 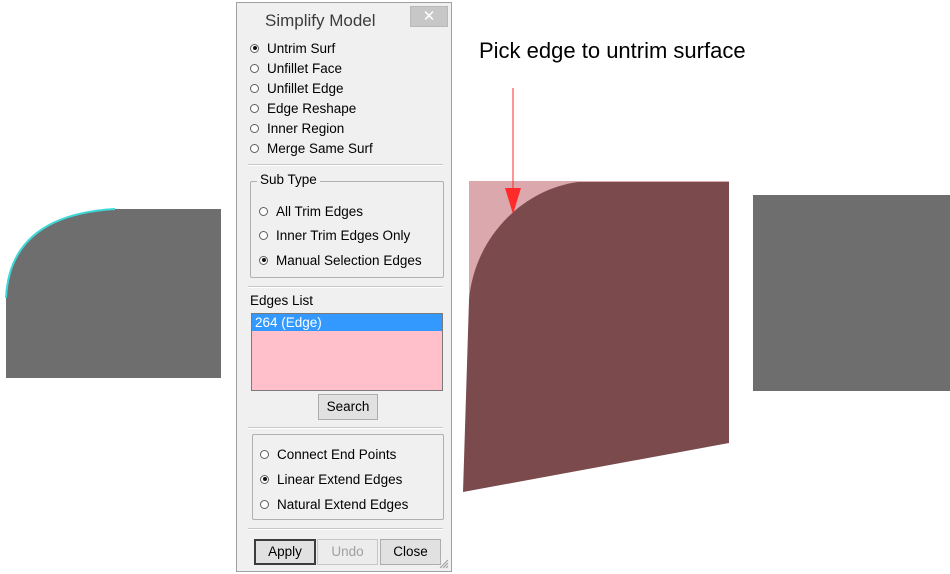 What do you see at coordinates (285, 552) in the screenshot?
I see `apply-button: Apply` at bounding box center [285, 552].